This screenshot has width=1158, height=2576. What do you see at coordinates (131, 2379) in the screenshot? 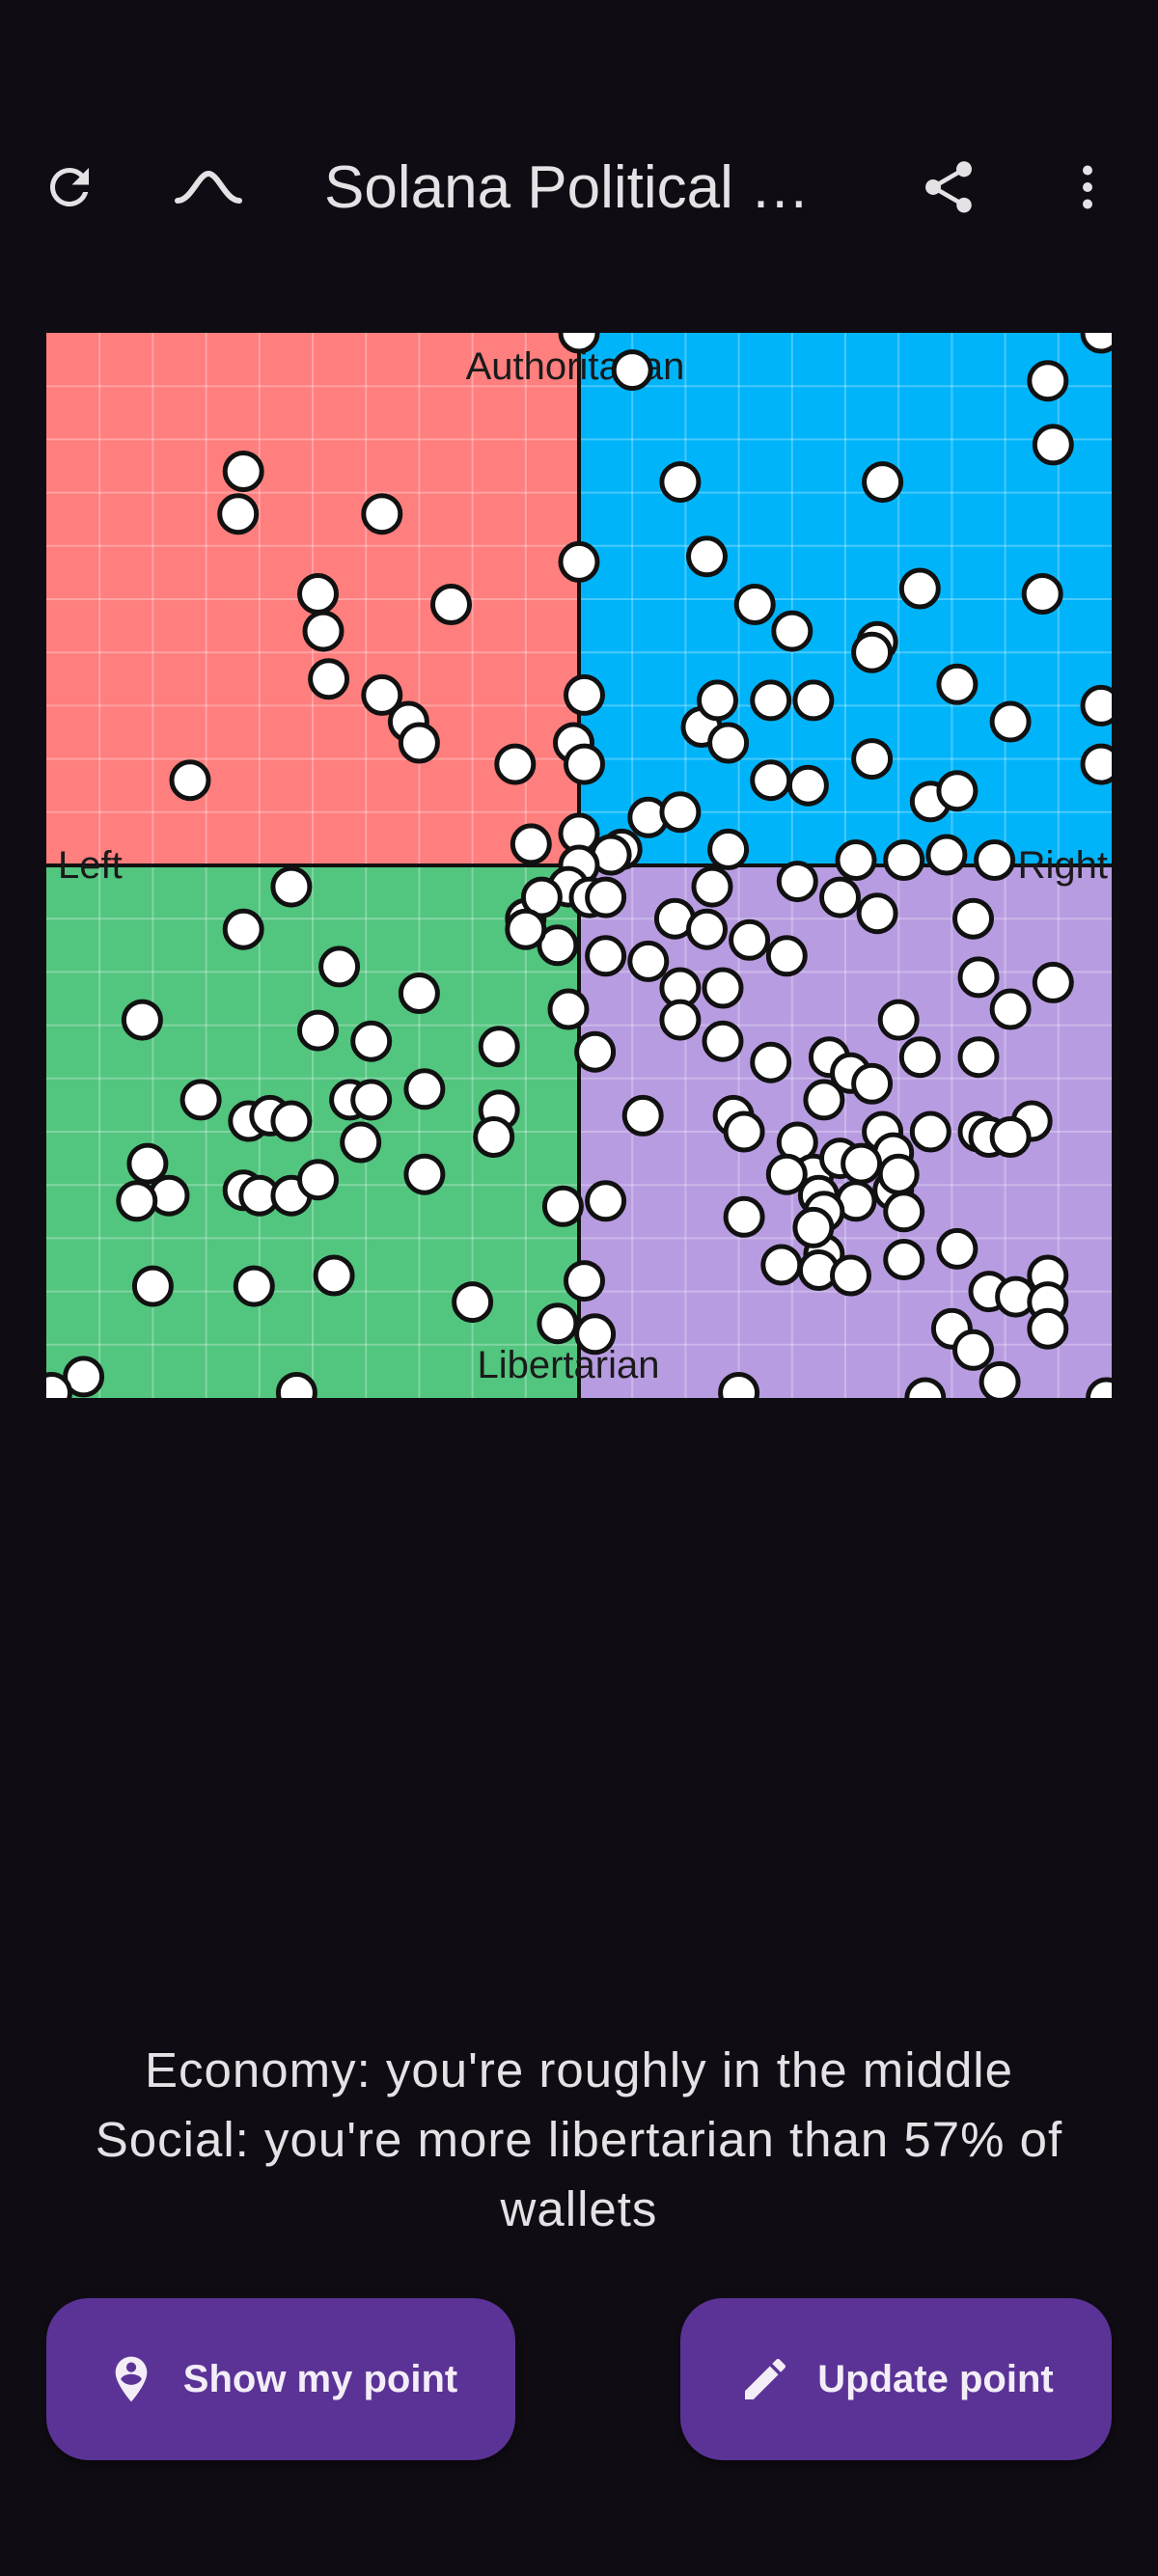
I see `person-pin-icon` at bounding box center [131, 2379].